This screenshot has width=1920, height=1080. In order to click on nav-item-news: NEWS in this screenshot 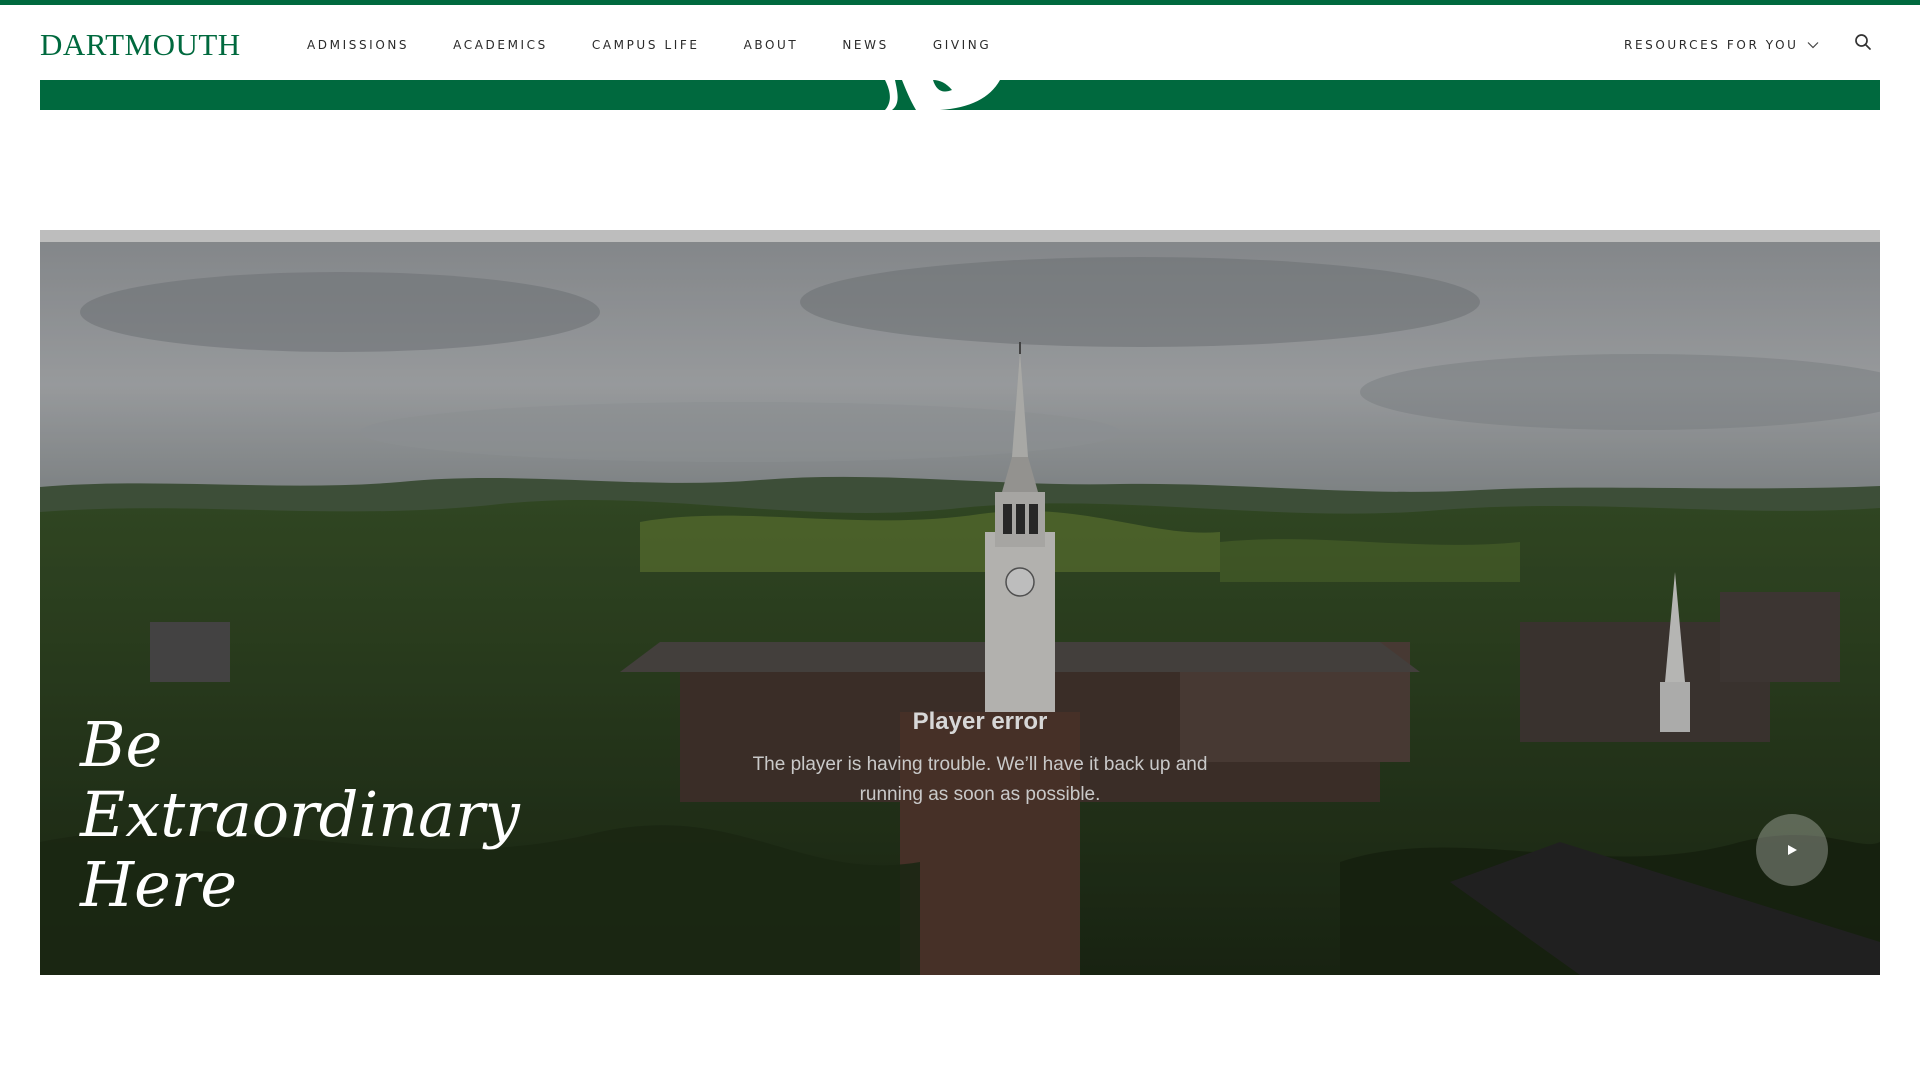, I will do `click(865, 45)`.